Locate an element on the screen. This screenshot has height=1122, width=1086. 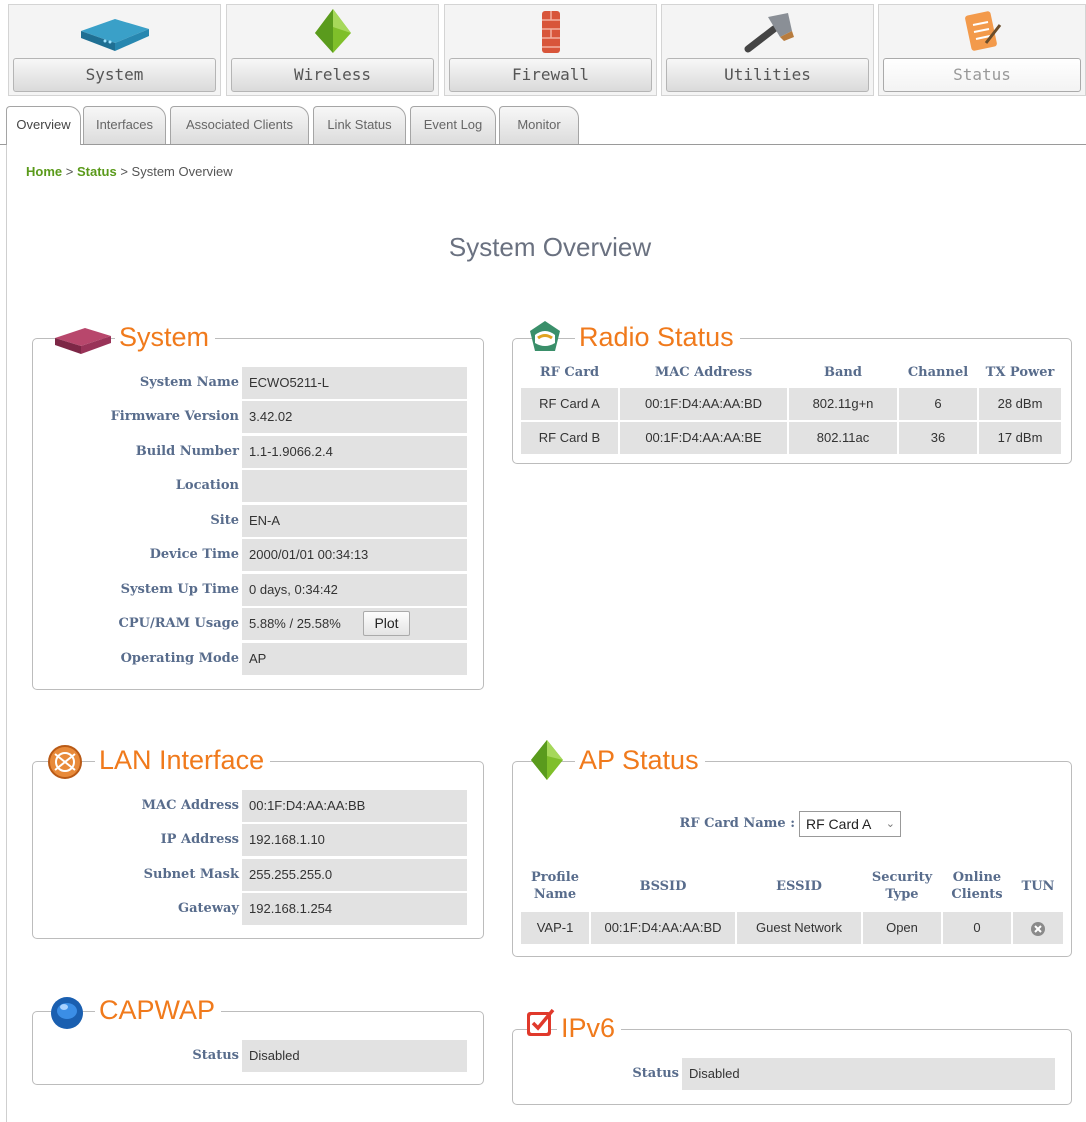
operating-mode-label: Operating Mode is located at coordinates (179, 658).